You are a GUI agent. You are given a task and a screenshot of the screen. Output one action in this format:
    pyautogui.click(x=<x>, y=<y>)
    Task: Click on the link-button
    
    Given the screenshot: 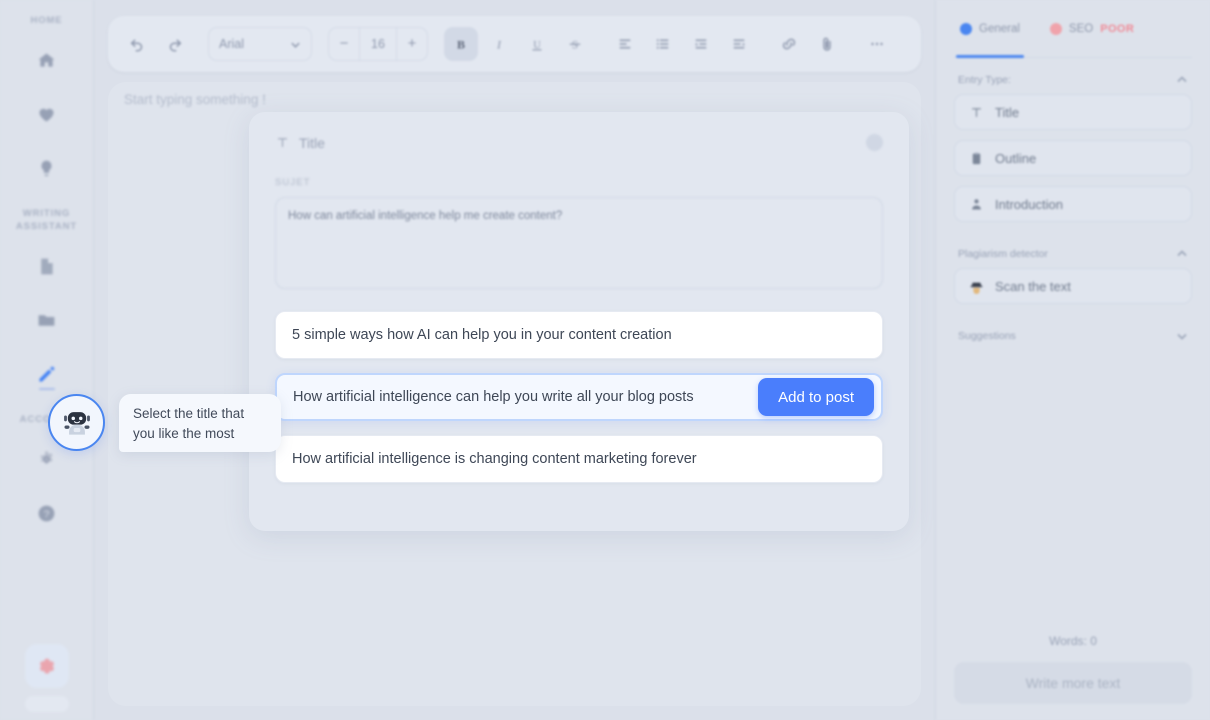 What is the action you would take?
    pyautogui.click(x=789, y=44)
    